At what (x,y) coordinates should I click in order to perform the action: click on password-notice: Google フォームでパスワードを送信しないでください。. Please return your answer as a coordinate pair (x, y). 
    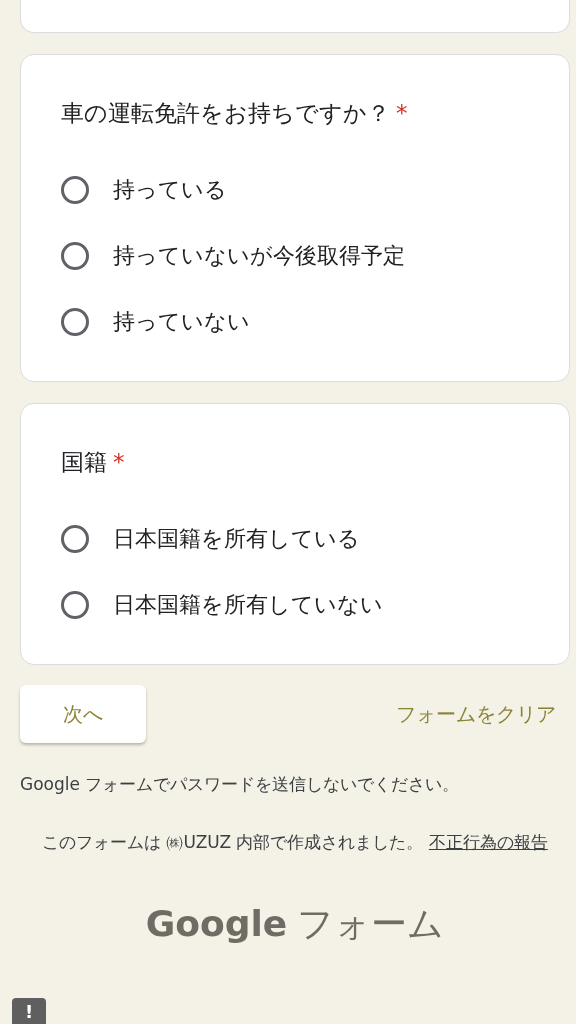
    Looking at the image, I should click on (240, 784).